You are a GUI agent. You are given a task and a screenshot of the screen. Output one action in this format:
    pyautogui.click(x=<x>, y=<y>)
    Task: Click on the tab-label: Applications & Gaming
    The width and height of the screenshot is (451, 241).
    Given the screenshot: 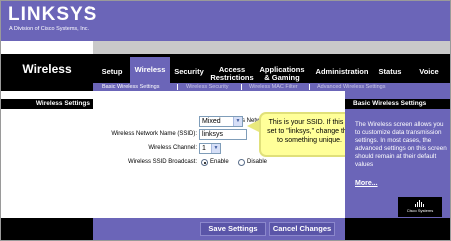 What is the action you would take?
    pyautogui.click(x=282, y=73)
    